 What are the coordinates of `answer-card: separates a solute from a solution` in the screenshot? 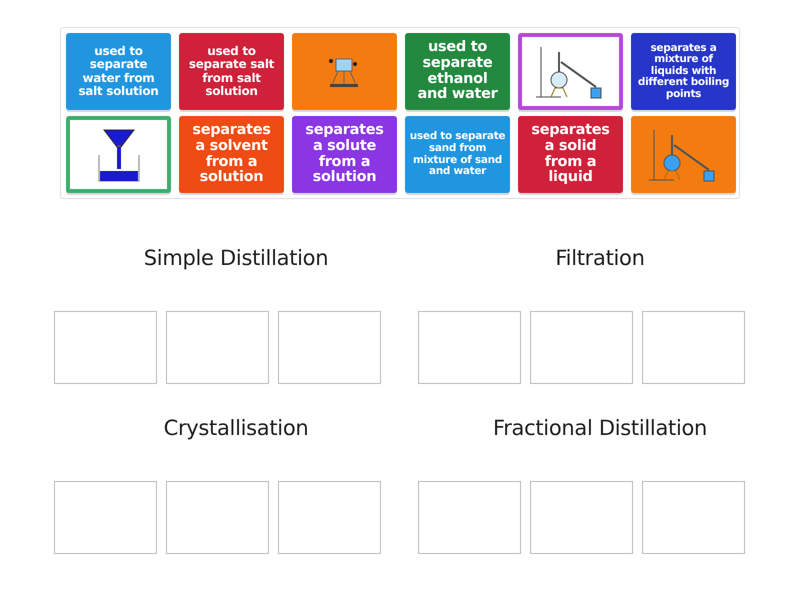 It's located at (344, 154).